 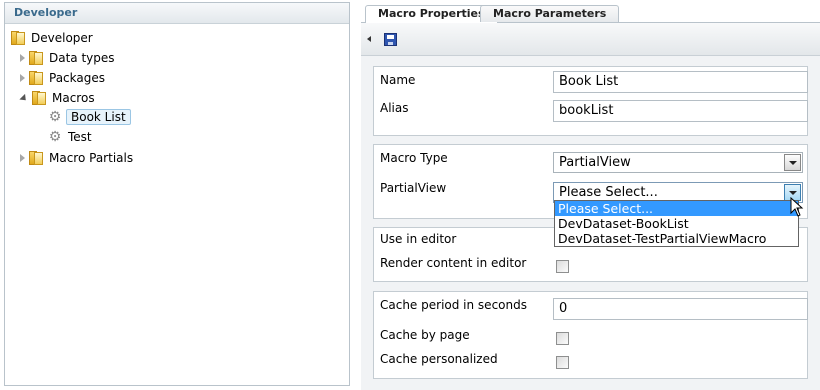 I want to click on tree-node-label: Test, so click(x=80, y=137).